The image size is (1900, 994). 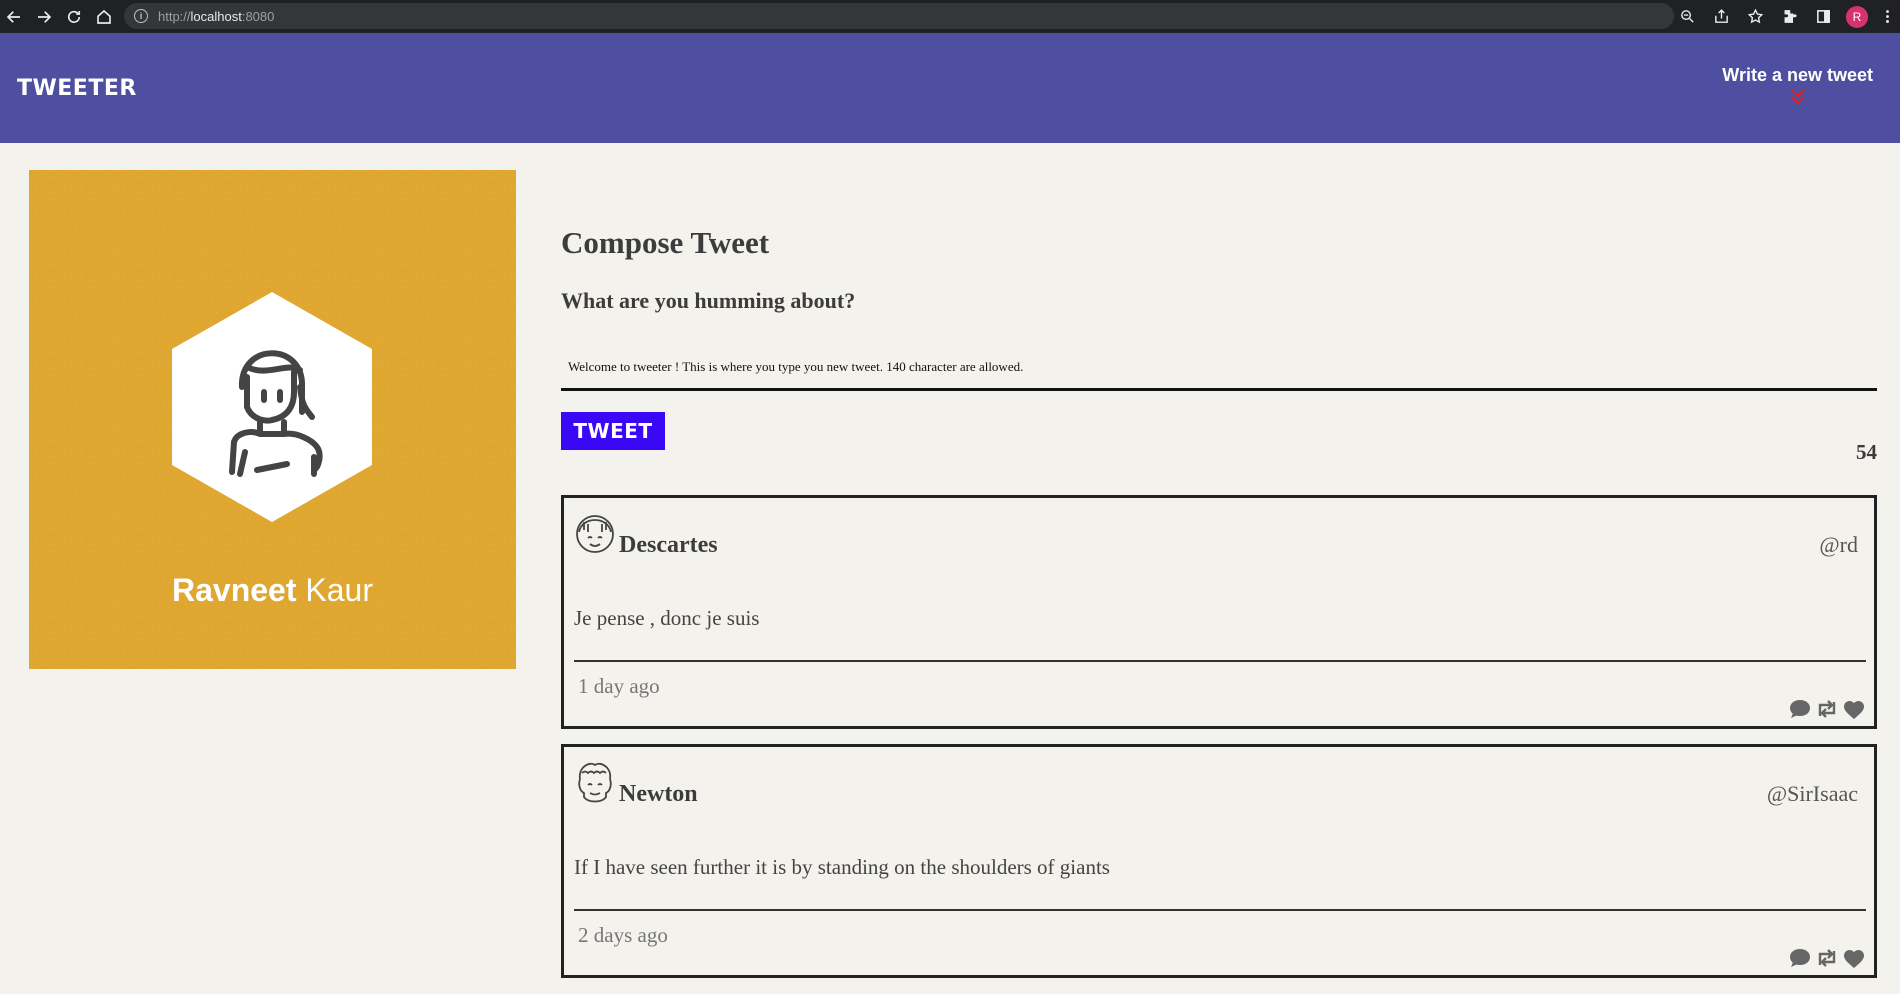 What do you see at coordinates (1797, 97) in the screenshot?
I see `double-chevron-down-icon` at bounding box center [1797, 97].